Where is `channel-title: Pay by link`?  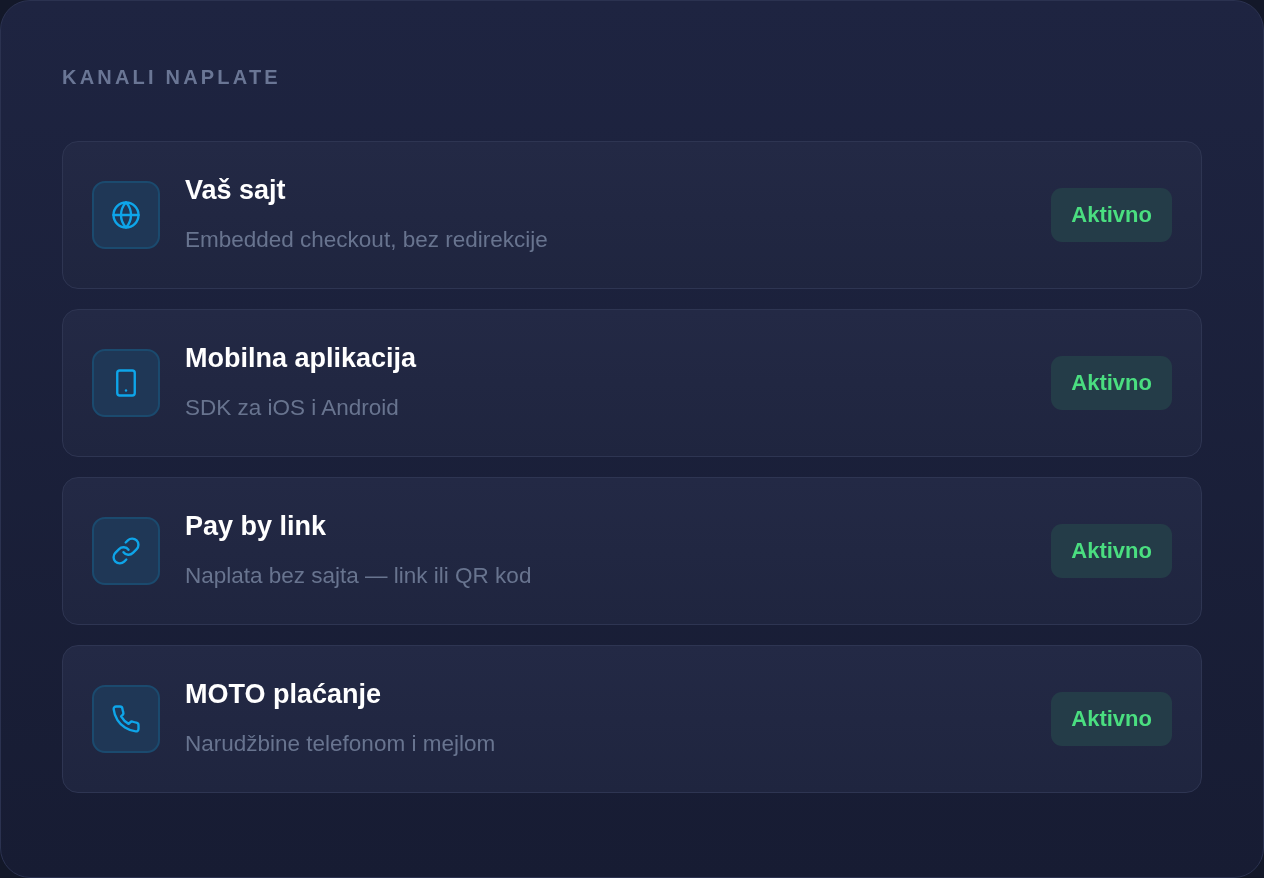
channel-title: Pay by link is located at coordinates (256, 526).